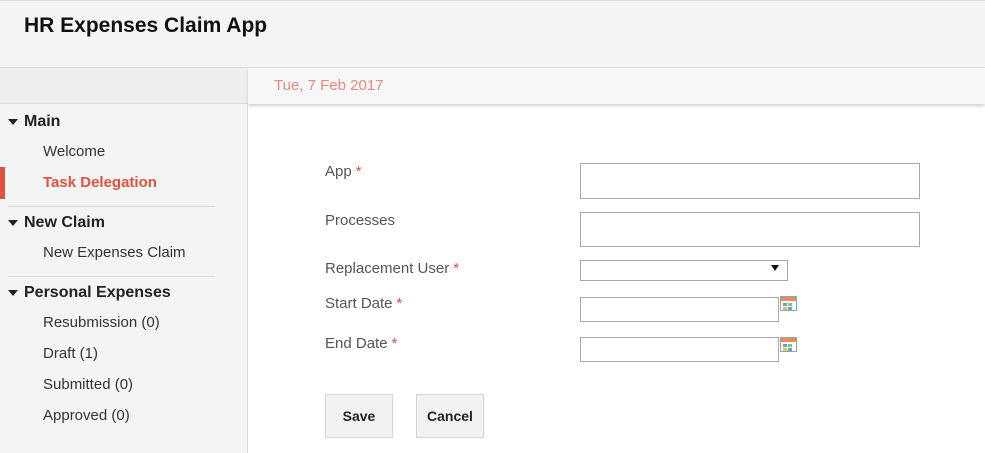 The height and width of the screenshot is (453, 985). I want to click on sidebar-item-draft: Draft (1), so click(123, 353).